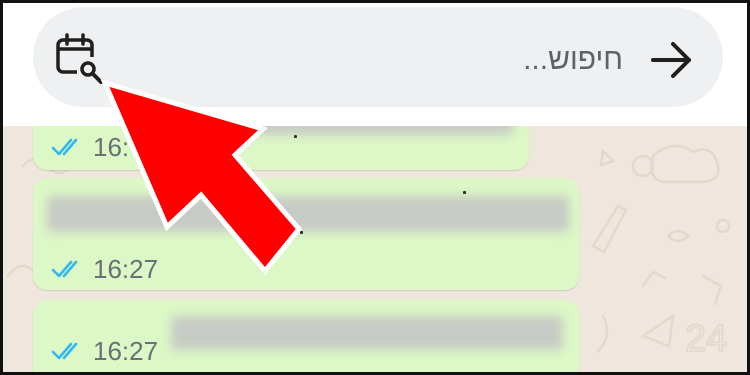 The height and width of the screenshot is (375, 750). What do you see at coordinates (111, 147) in the screenshot?
I see `message-time: 16:` at bounding box center [111, 147].